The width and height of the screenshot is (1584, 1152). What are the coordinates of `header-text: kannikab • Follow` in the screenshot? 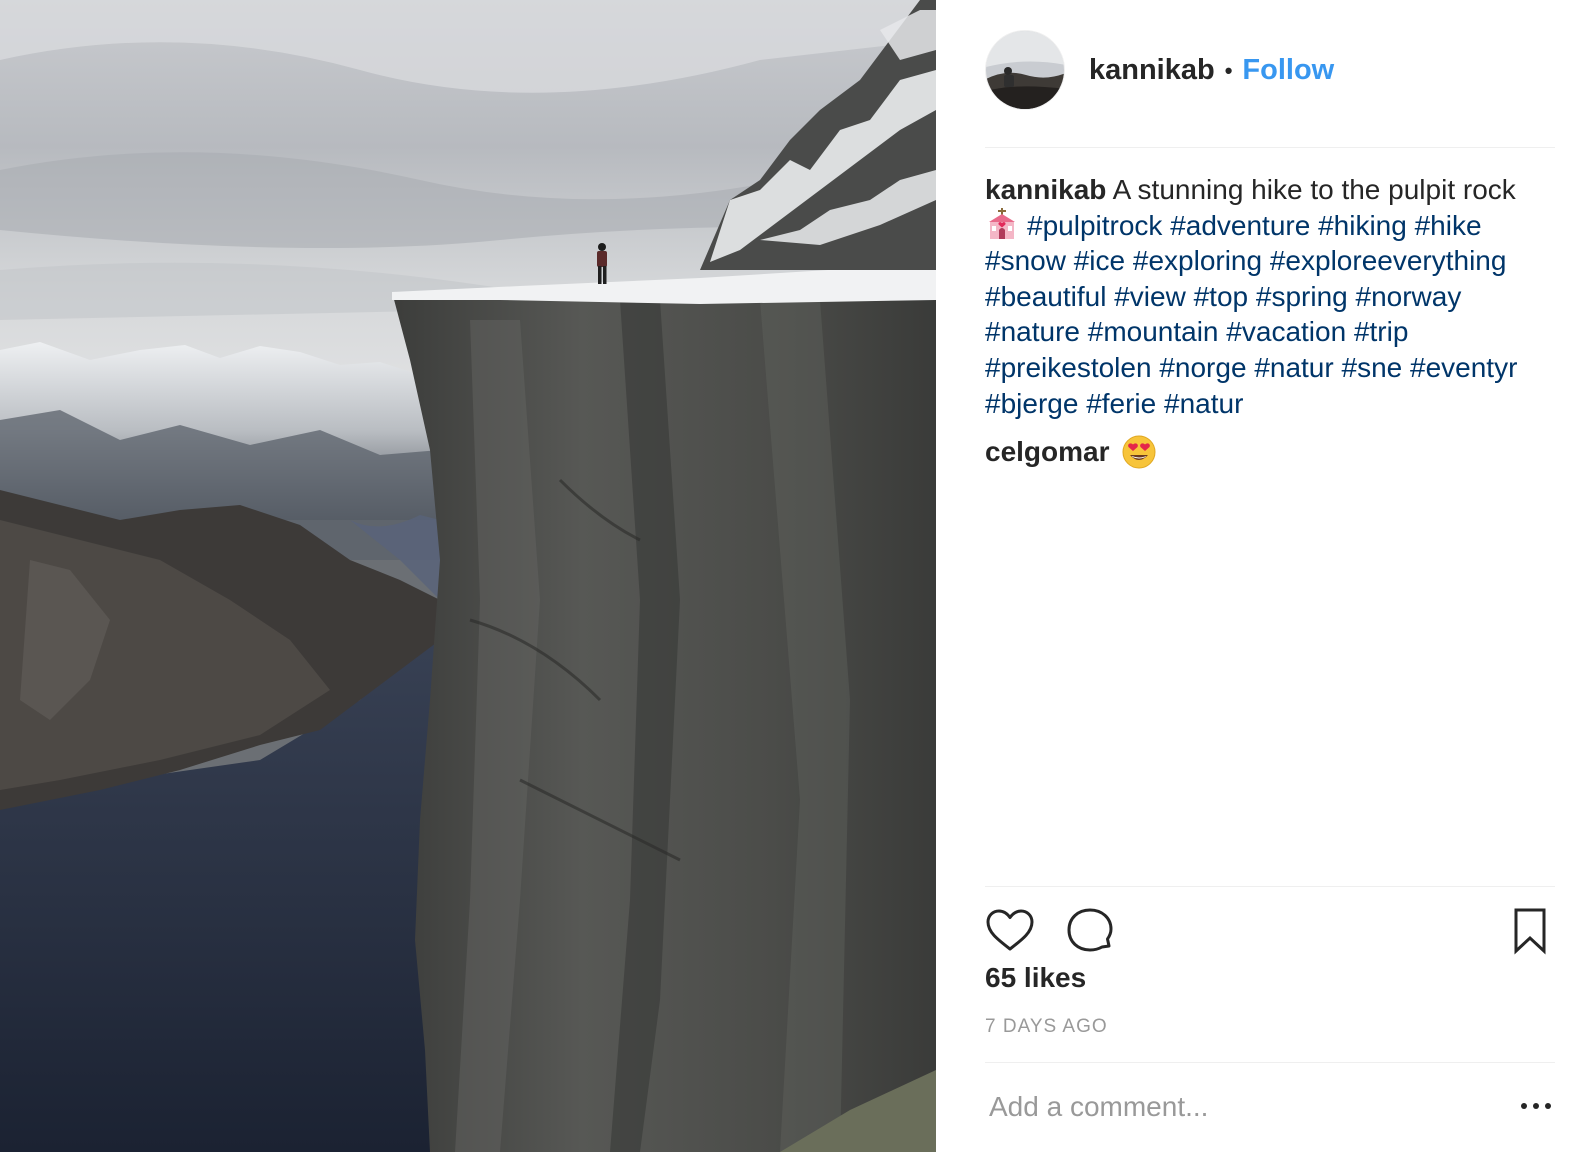 It's located at (1211, 70).